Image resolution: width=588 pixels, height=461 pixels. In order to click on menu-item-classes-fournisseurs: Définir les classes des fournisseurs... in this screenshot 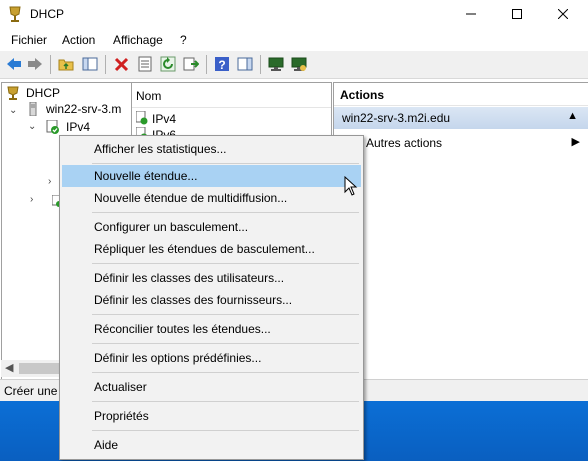, I will do `click(211, 300)`.